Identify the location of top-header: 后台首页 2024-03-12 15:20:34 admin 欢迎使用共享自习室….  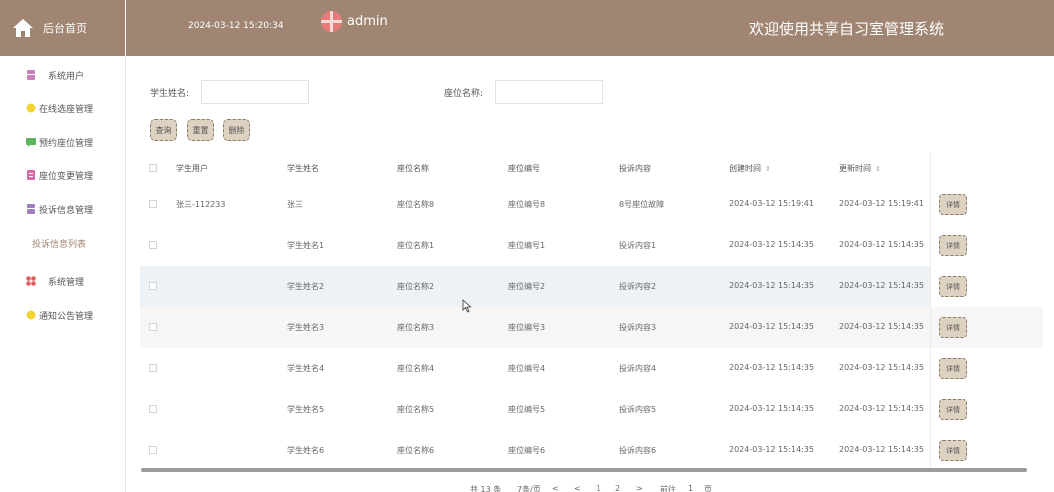
(527, 28).